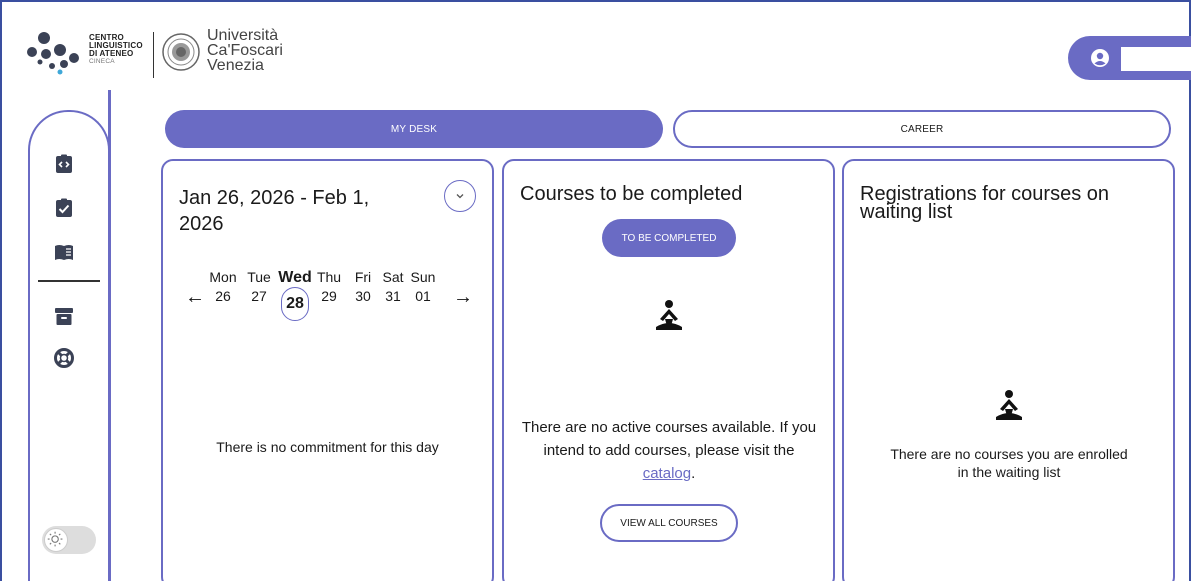  I want to click on username-field, so click(1156, 59).